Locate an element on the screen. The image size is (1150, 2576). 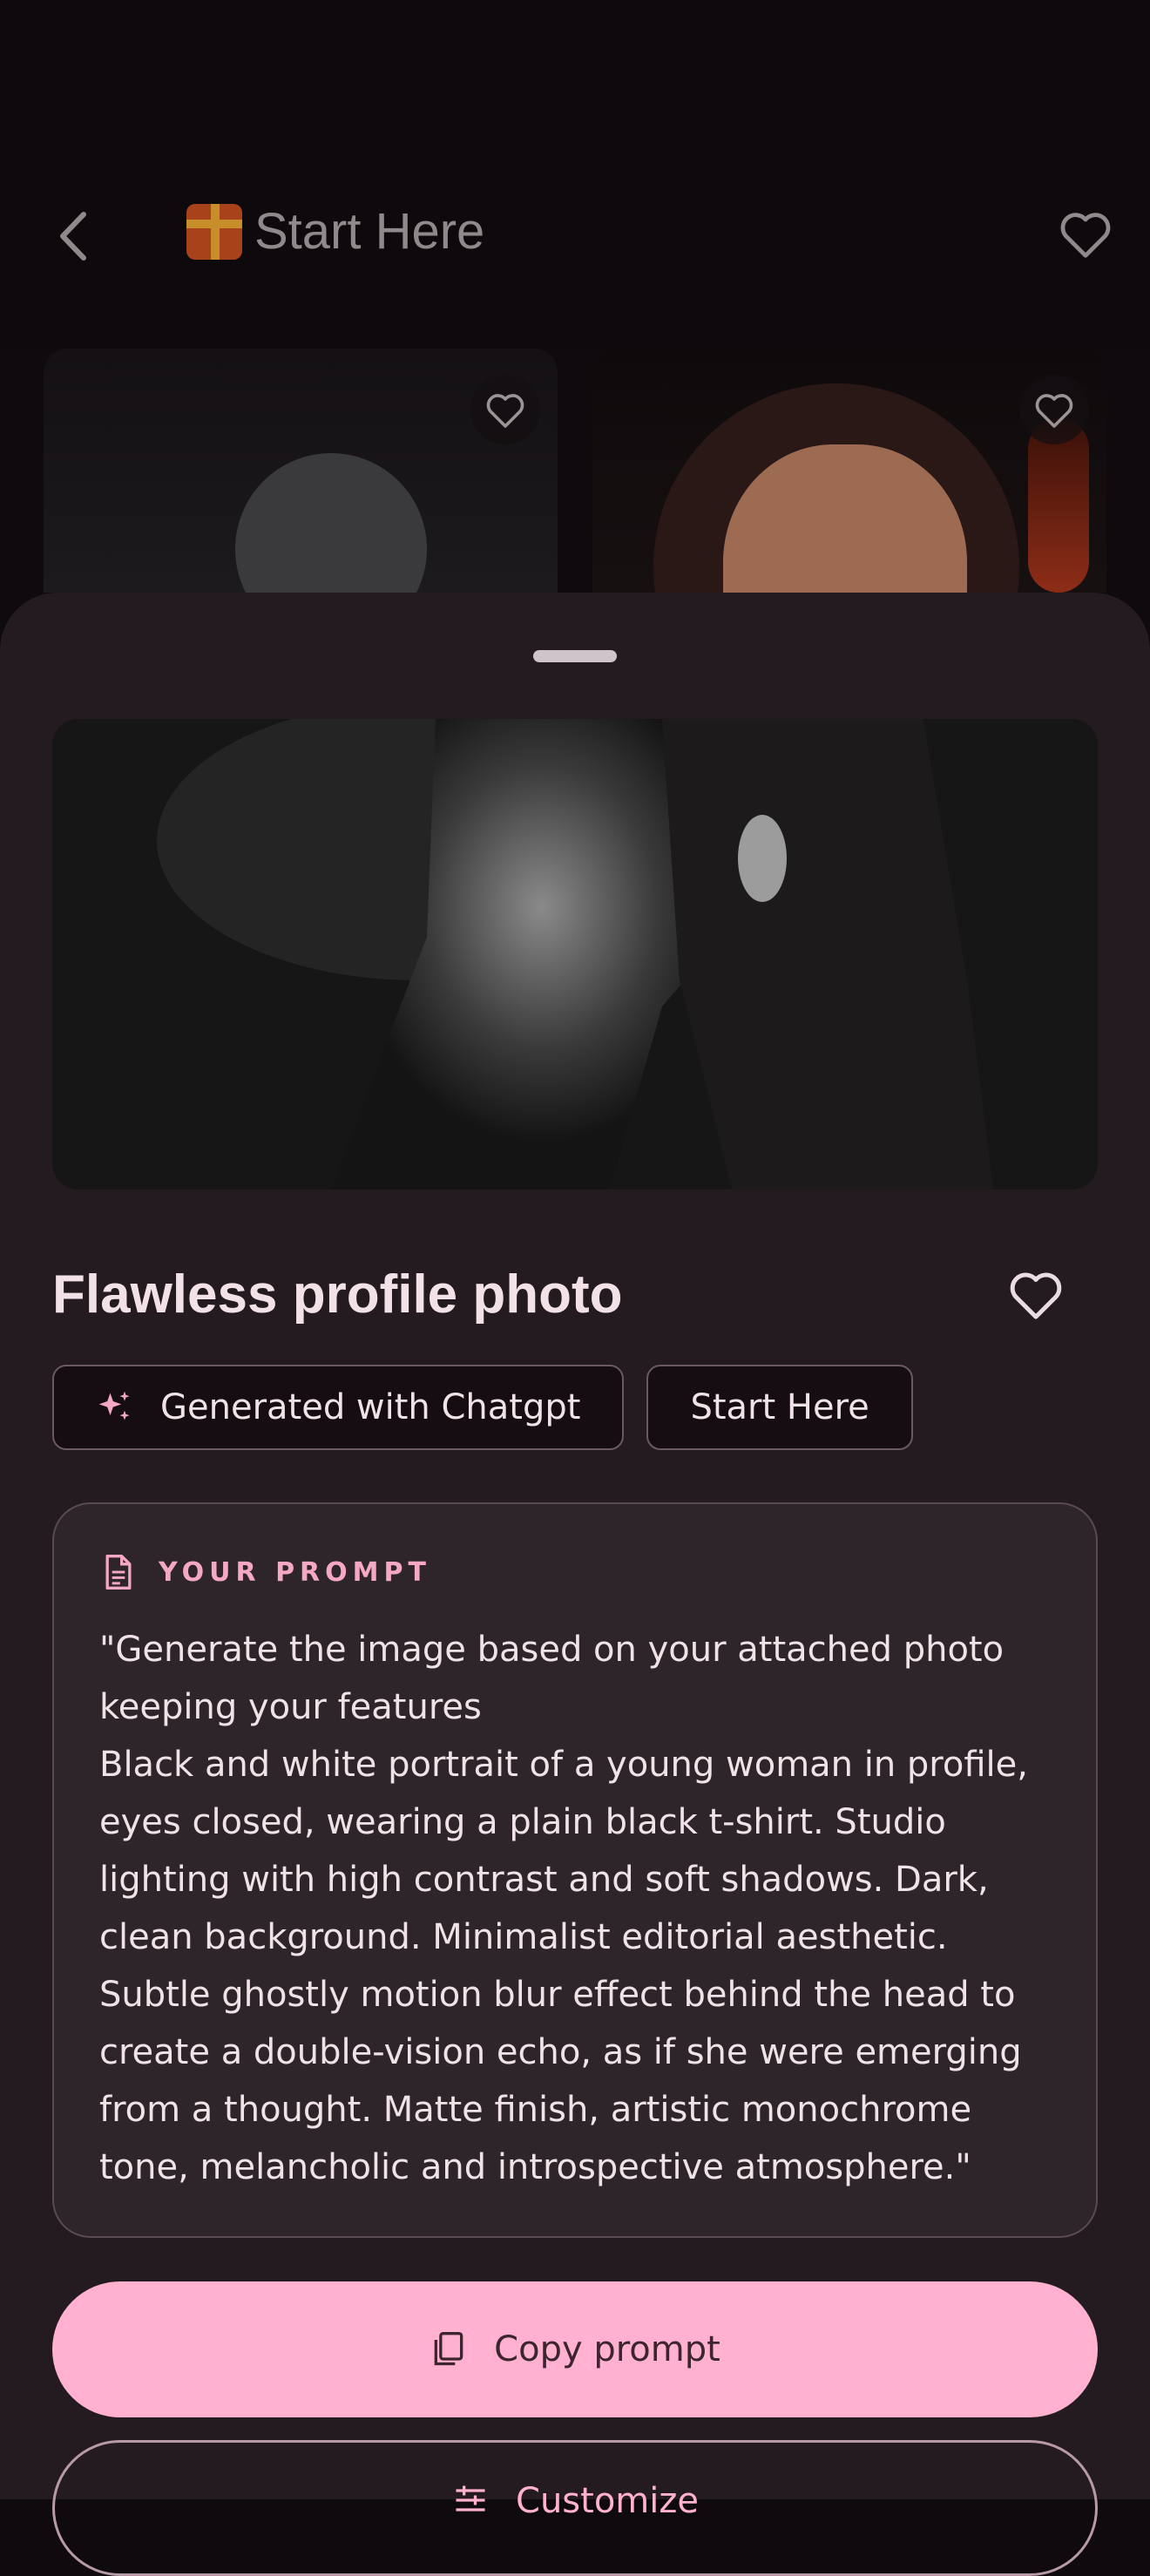
thumbnail-image is located at coordinates (331, 523).